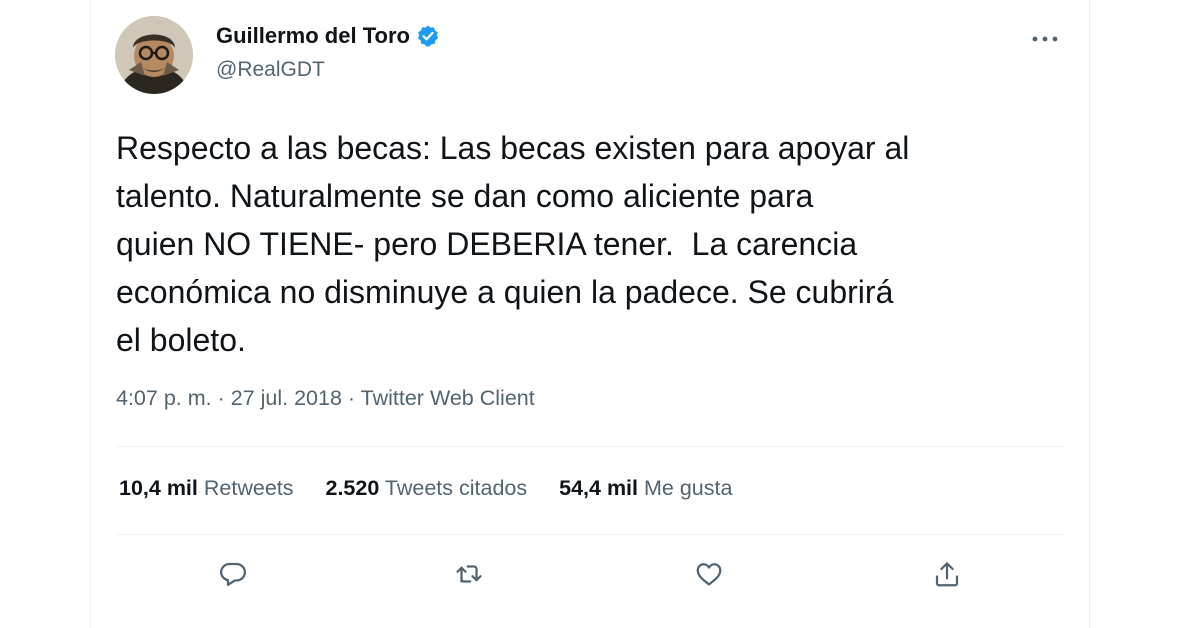 Image resolution: width=1200 pixels, height=628 pixels. I want to click on share-icon, so click(947, 574).